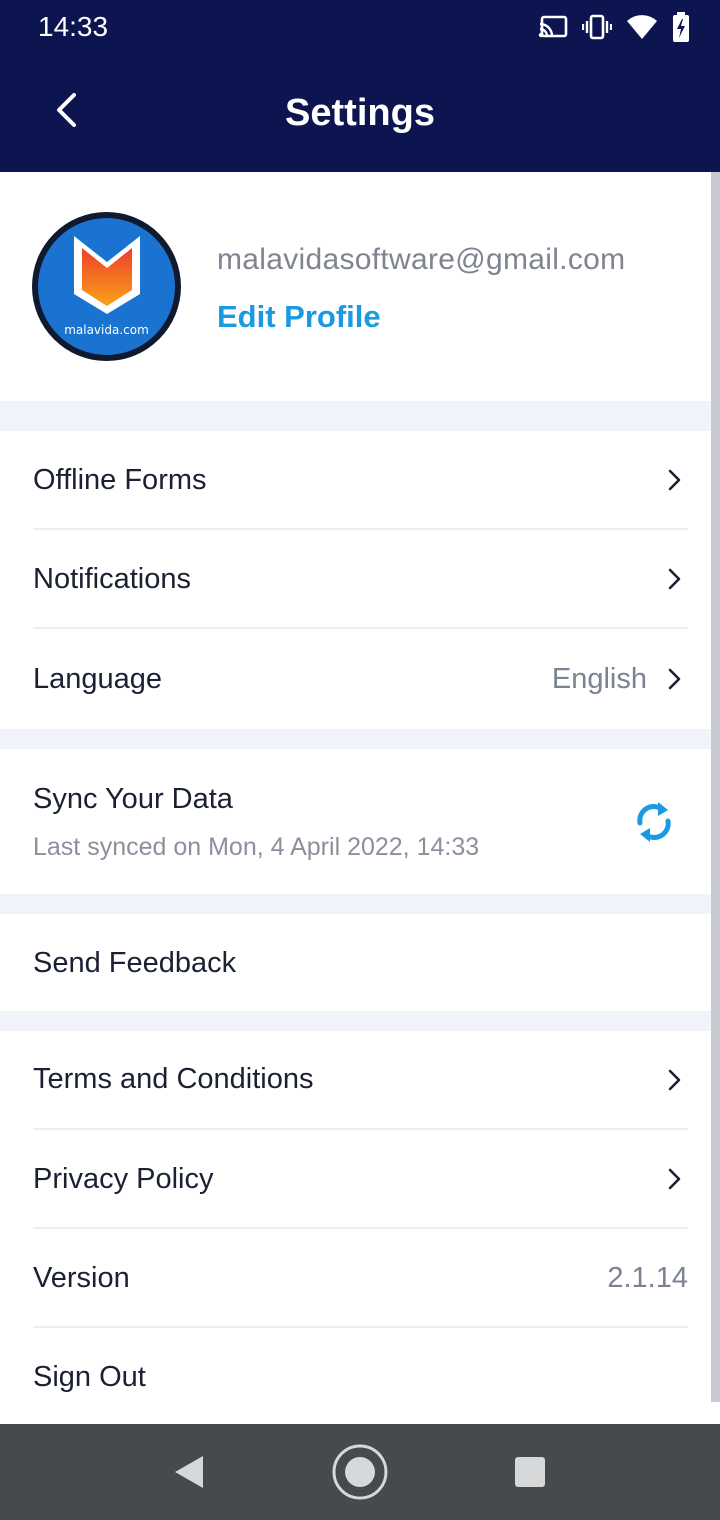 The width and height of the screenshot is (720, 1520). What do you see at coordinates (123, 1179) in the screenshot?
I see `privacy-policy-label: Privacy Policy` at bounding box center [123, 1179].